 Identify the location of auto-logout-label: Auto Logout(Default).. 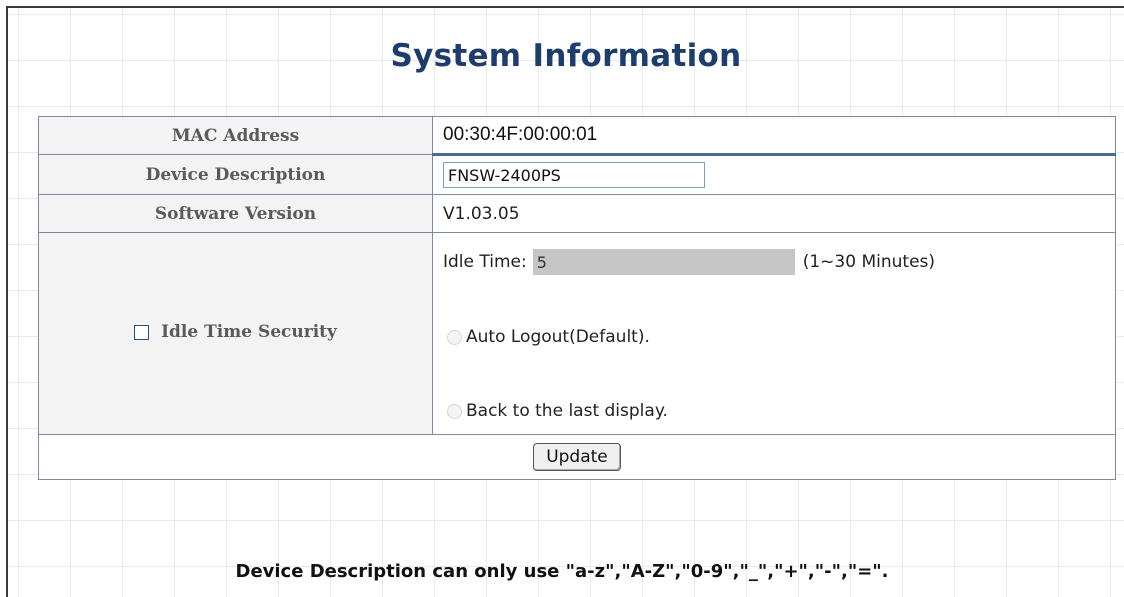
(558, 337).